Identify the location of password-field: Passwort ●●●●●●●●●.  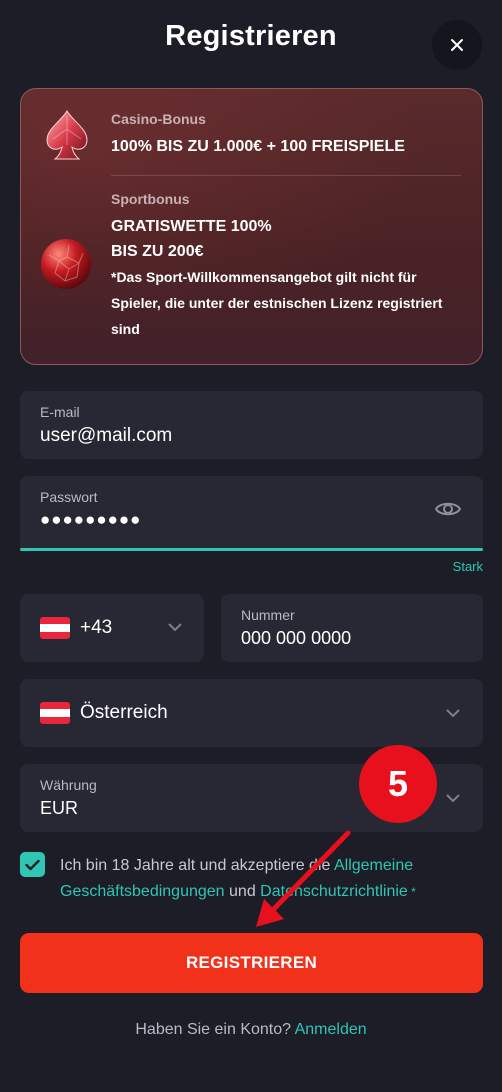
(251, 512).